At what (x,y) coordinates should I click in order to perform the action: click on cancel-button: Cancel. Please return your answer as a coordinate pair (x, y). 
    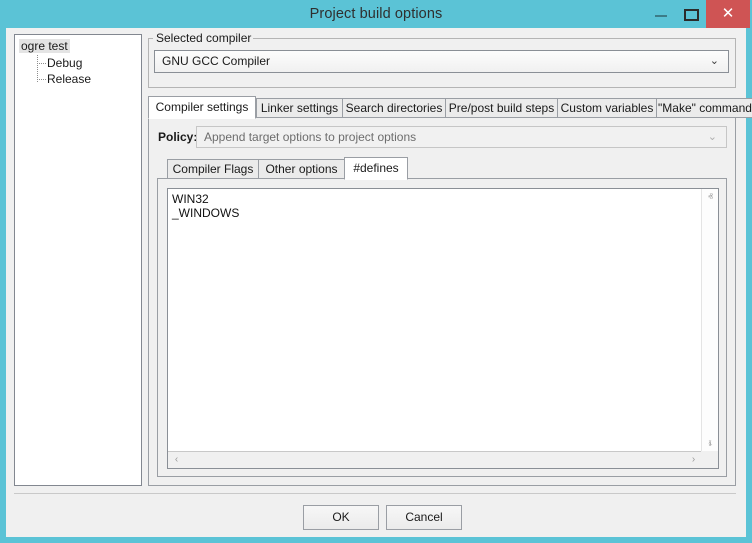
    Looking at the image, I should click on (424, 517).